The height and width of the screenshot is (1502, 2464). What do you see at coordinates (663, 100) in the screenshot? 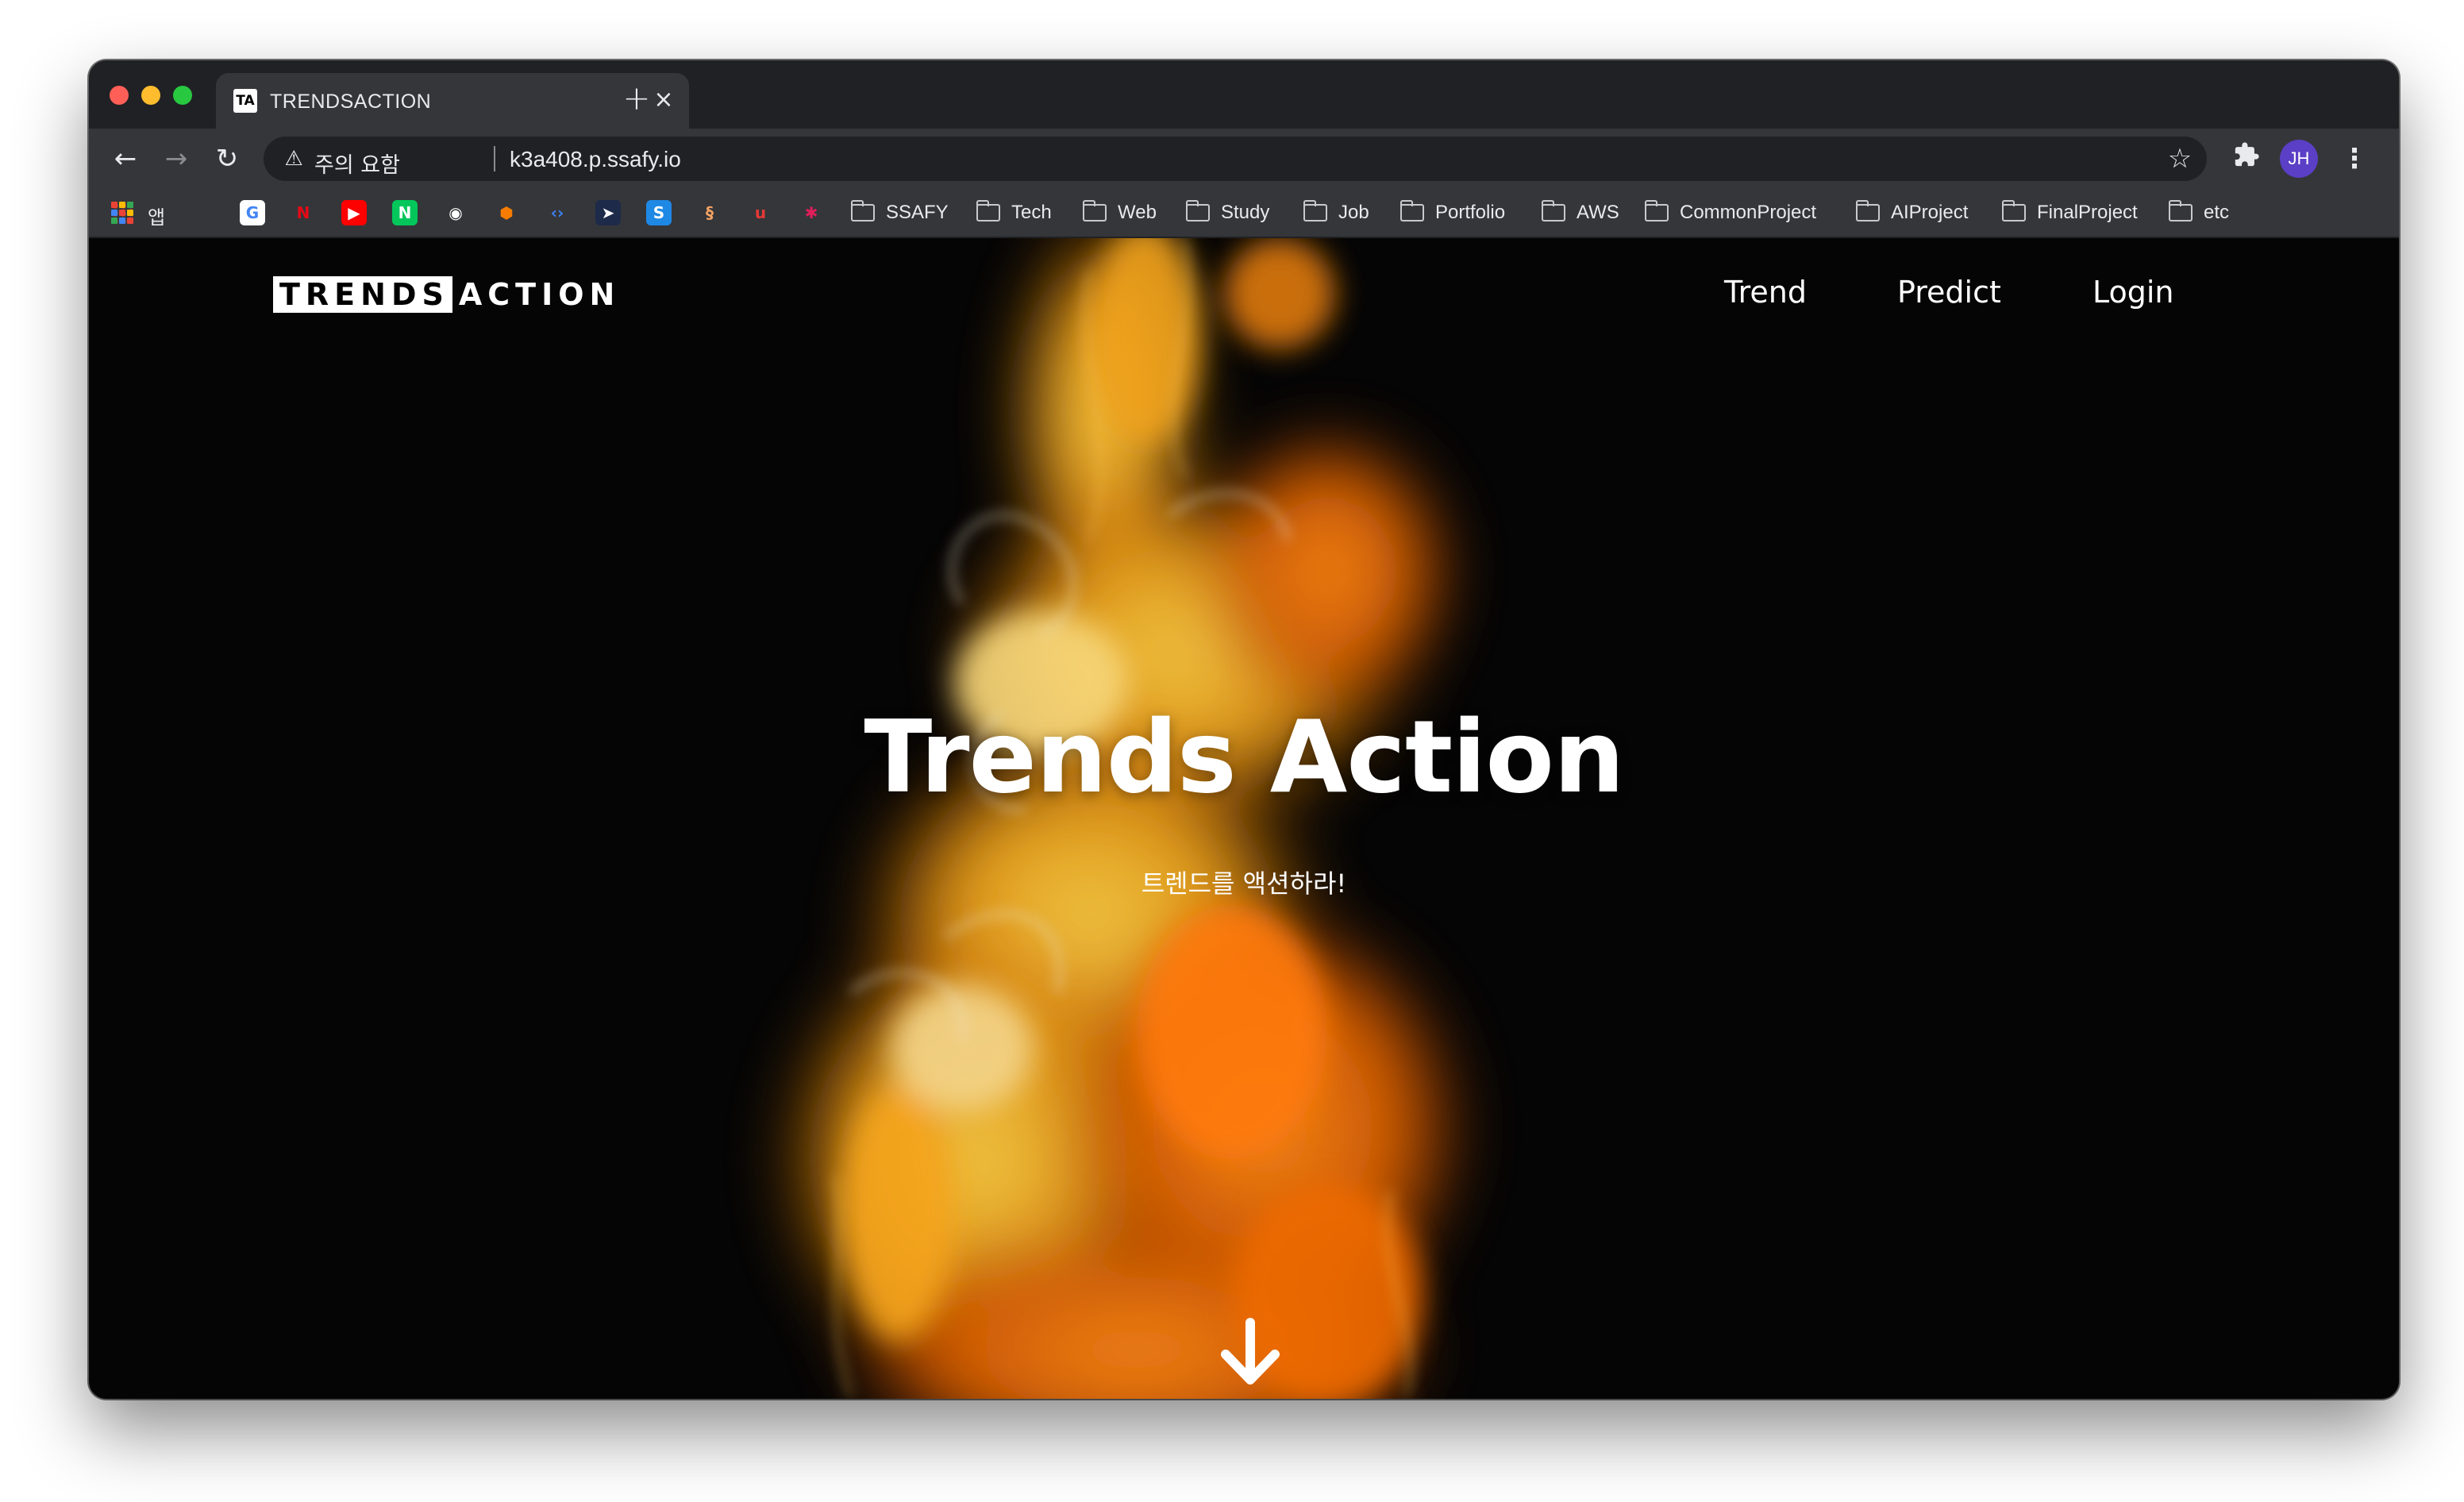
I see `close-tab-icon: ×` at bounding box center [663, 100].